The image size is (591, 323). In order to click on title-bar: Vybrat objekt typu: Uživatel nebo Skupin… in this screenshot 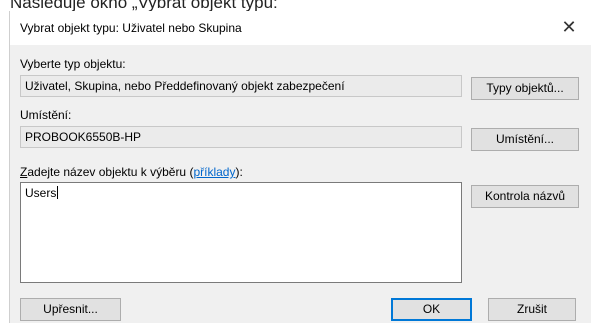, I will do `click(300, 28)`.